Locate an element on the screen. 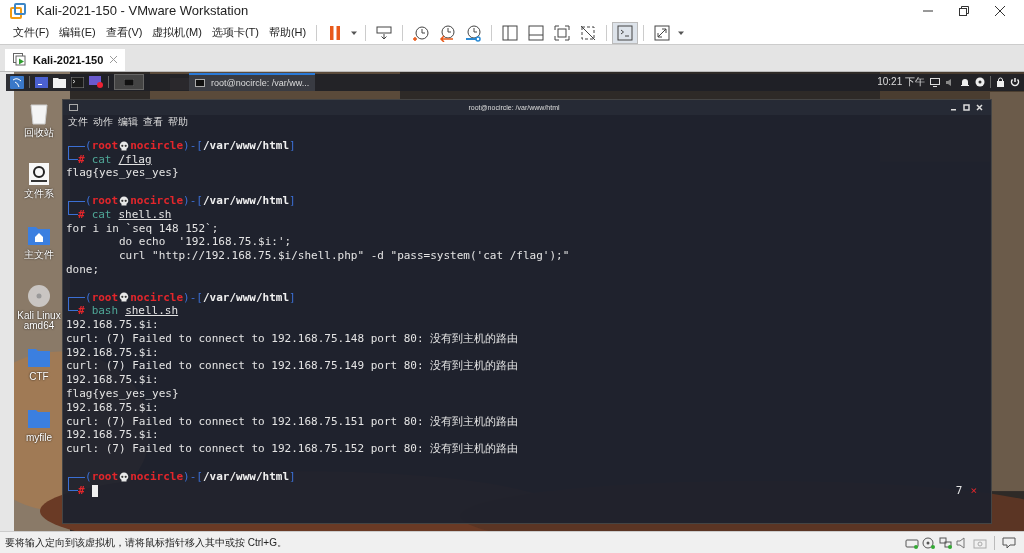 This screenshot has width=1024, height=553. circle-icon is located at coordinates (980, 82).